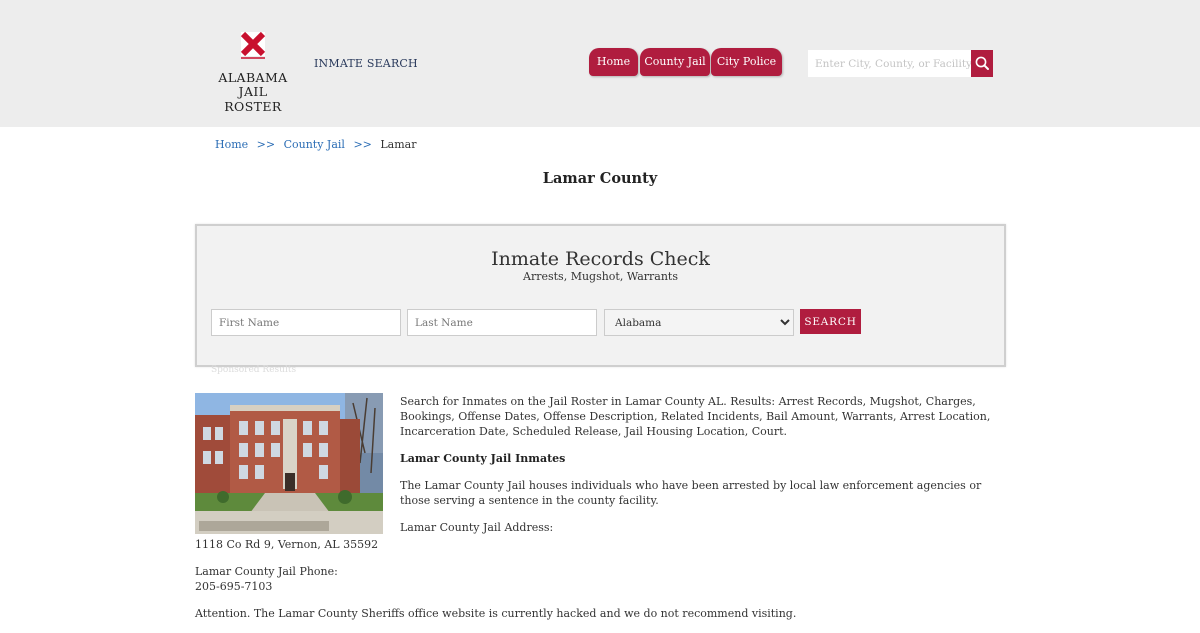  What do you see at coordinates (254, 370) in the screenshot?
I see `sponsored-results-label: Sponsored Results` at bounding box center [254, 370].